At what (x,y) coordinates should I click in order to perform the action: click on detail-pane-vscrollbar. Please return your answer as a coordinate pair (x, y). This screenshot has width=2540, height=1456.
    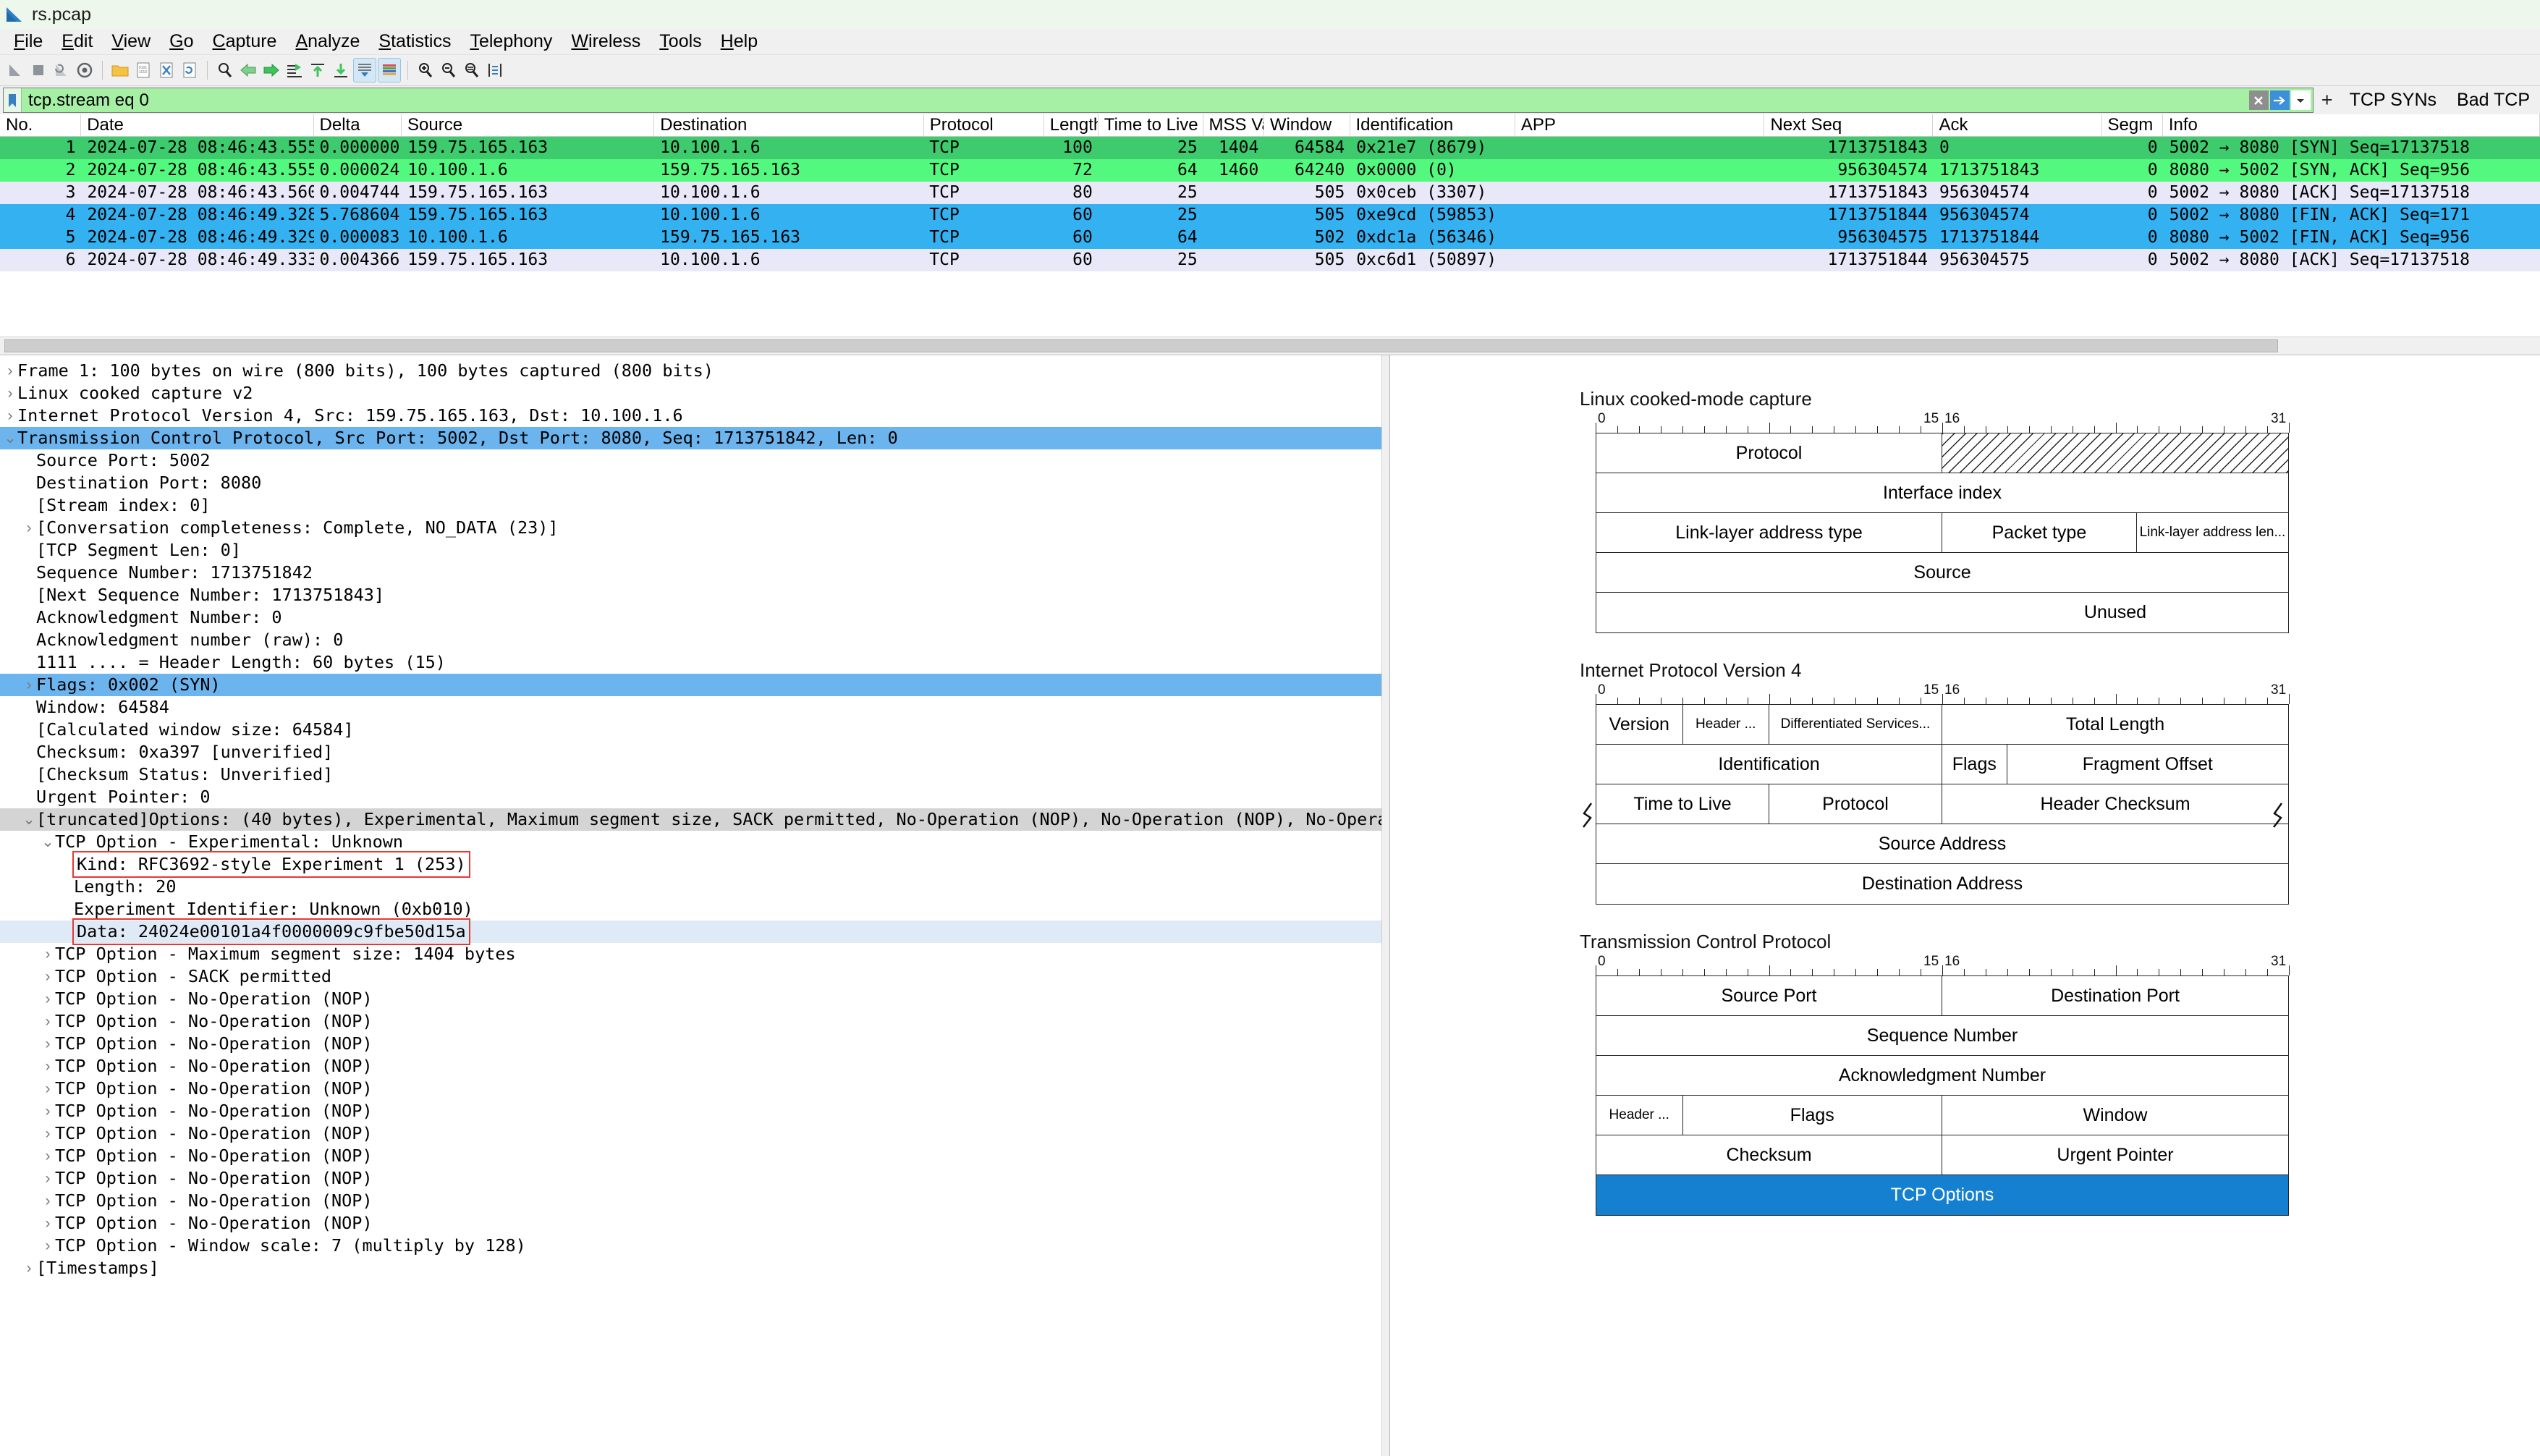
    Looking at the image, I should click on (1385, 905).